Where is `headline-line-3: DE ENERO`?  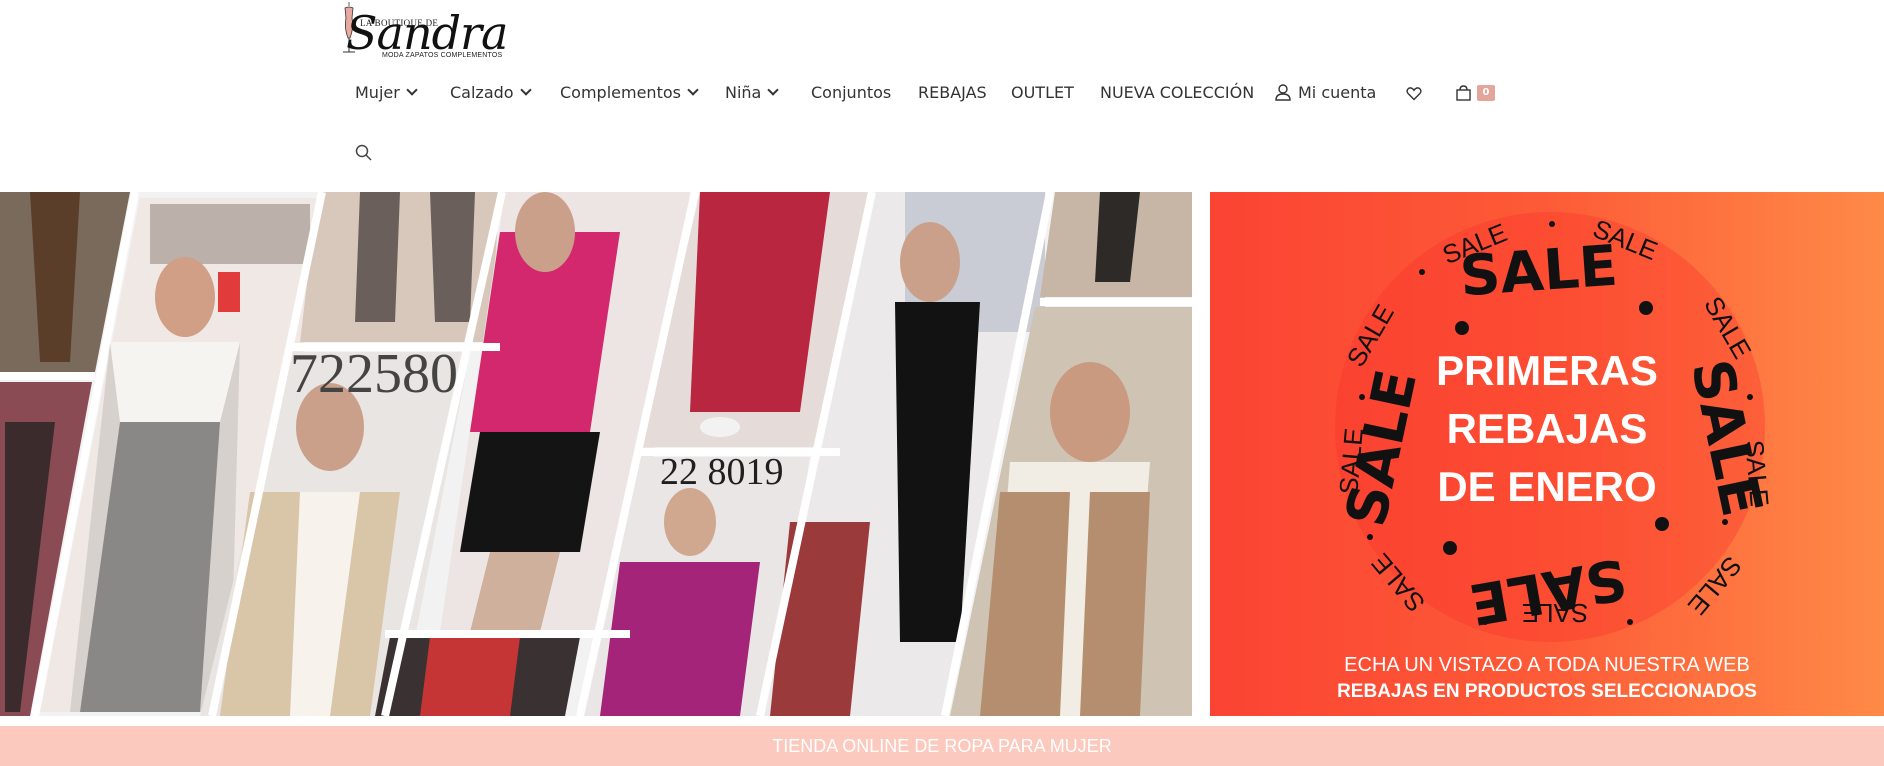
headline-line-3: DE ENERO is located at coordinates (1547, 486).